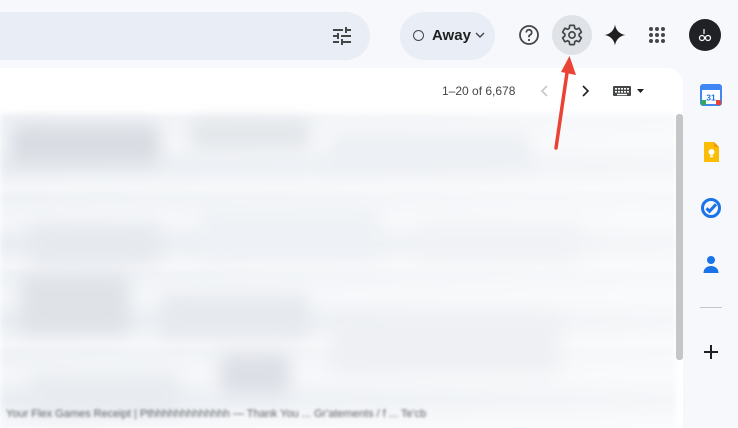  I want to click on contacts-icon, so click(711, 264).